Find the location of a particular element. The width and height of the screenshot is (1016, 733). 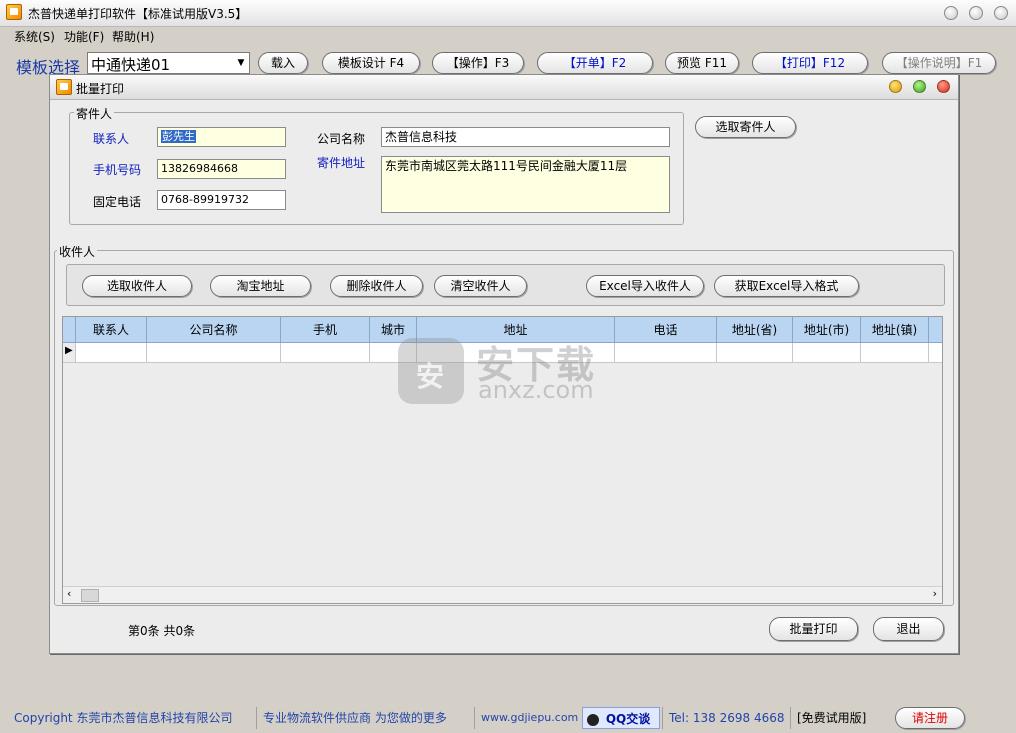

sender-group-title: 寄件人 is located at coordinates (94, 113).